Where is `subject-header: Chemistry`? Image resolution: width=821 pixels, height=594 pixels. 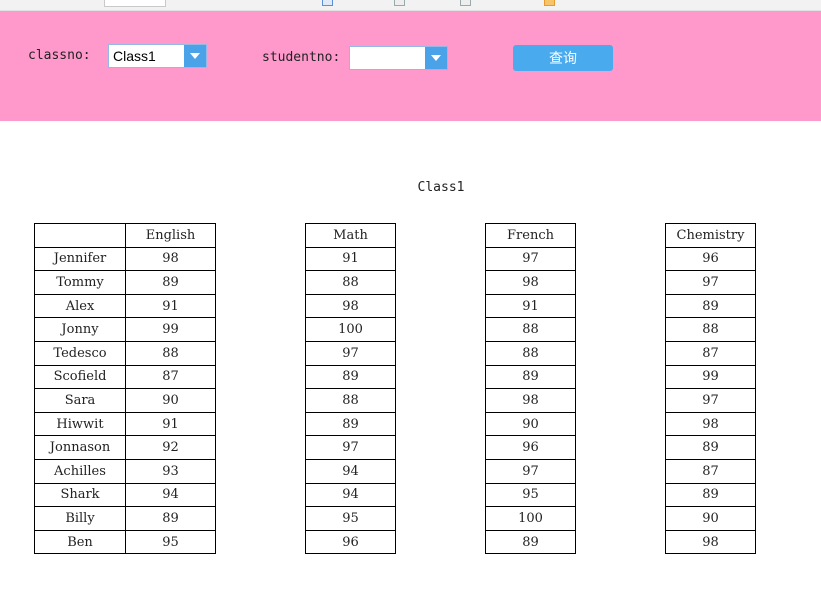 subject-header: Chemistry is located at coordinates (710, 235).